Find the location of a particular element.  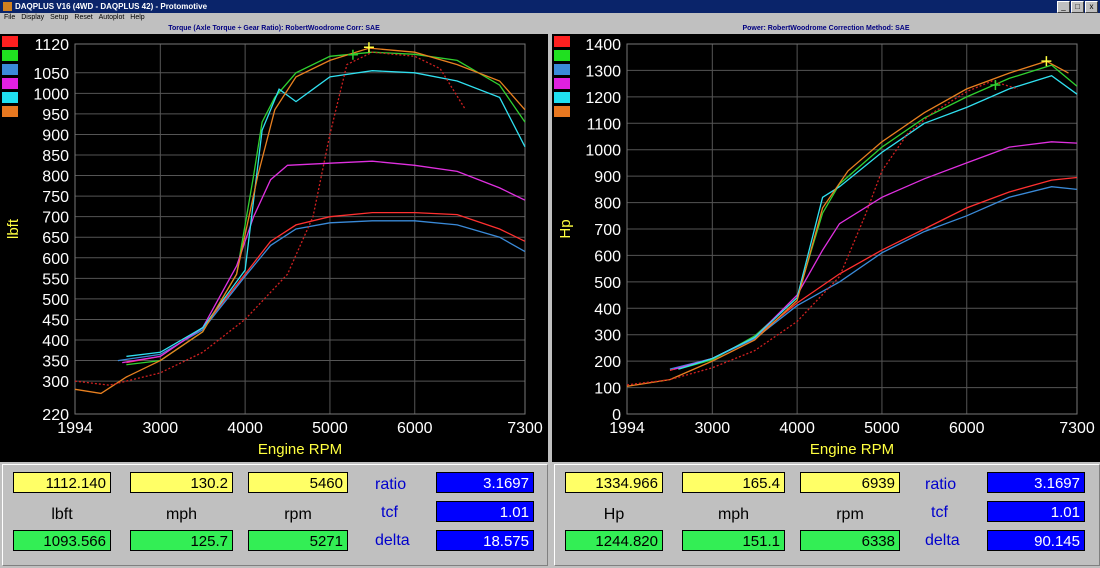

mph-cursor-value: 125.7 is located at coordinates (181, 540).